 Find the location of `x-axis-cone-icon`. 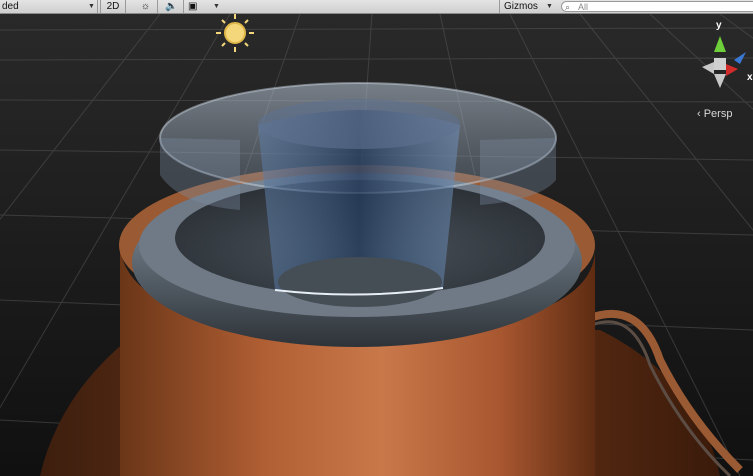

x-axis-cone-icon is located at coordinates (732, 70).